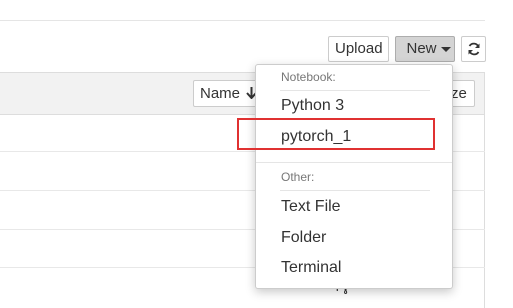 The image size is (513, 308). I want to click on refresh-icon, so click(473, 49).